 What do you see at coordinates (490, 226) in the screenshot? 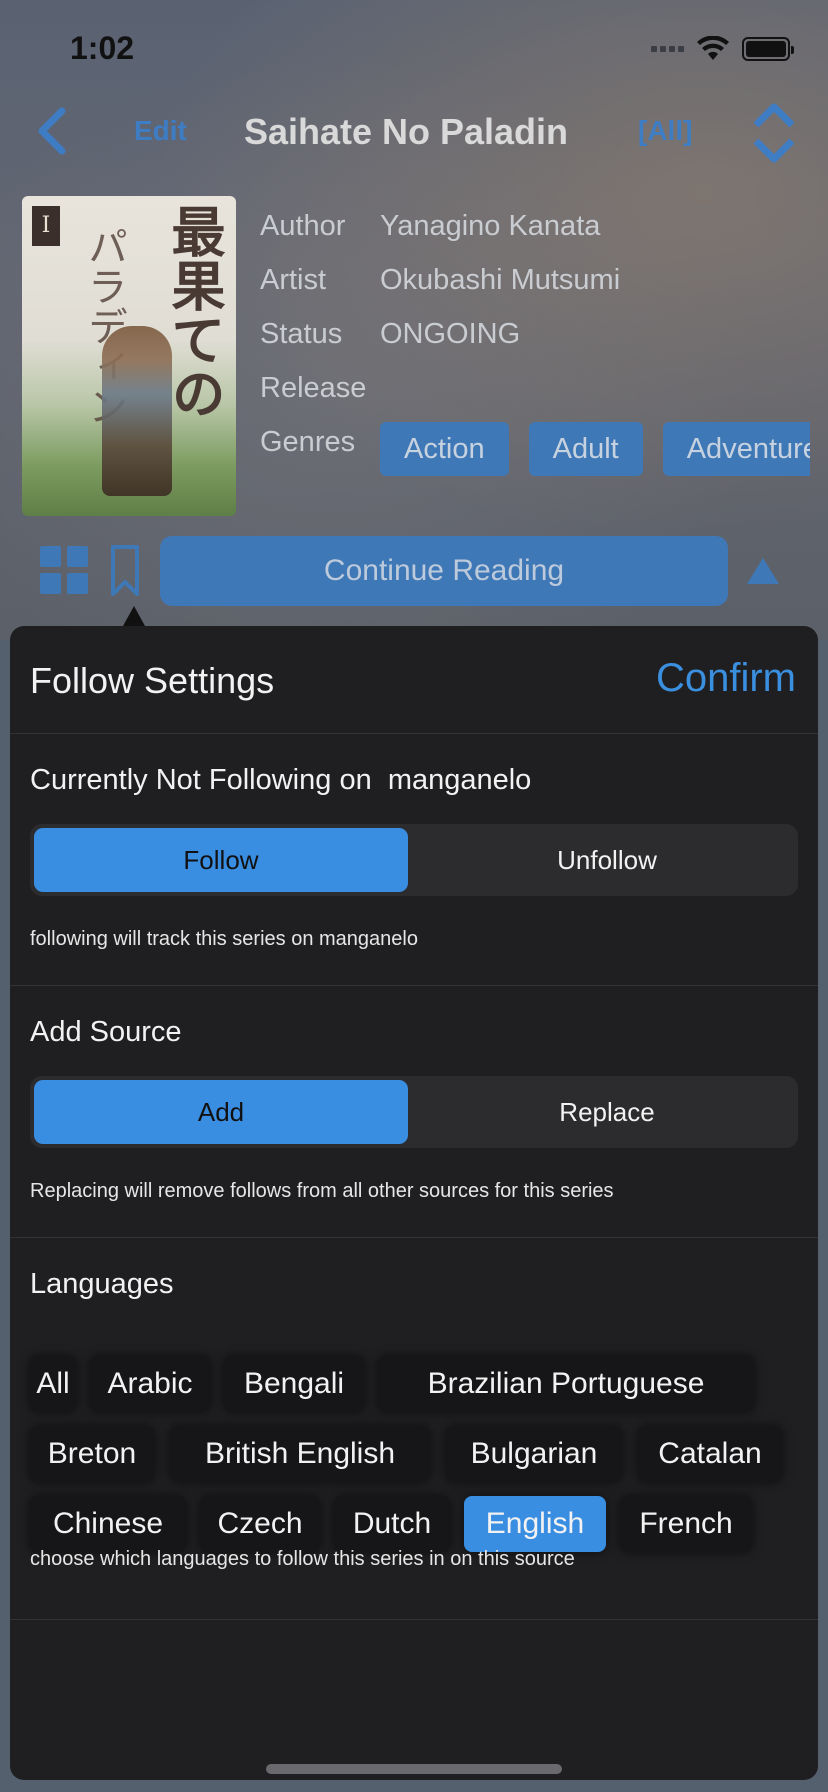
I see `author-value: Yanagino Kanata` at bounding box center [490, 226].